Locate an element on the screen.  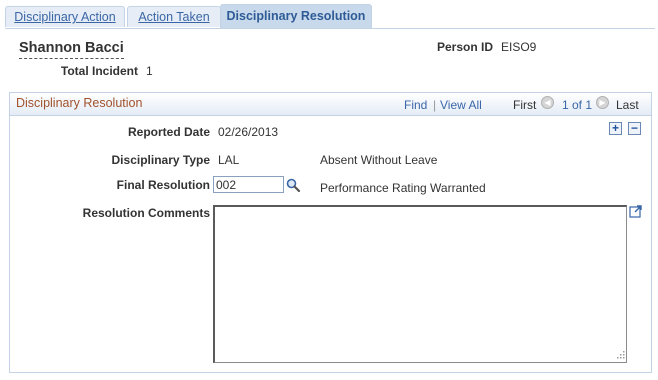
disciplinary-type-description: Absent Without Leave is located at coordinates (379, 160).